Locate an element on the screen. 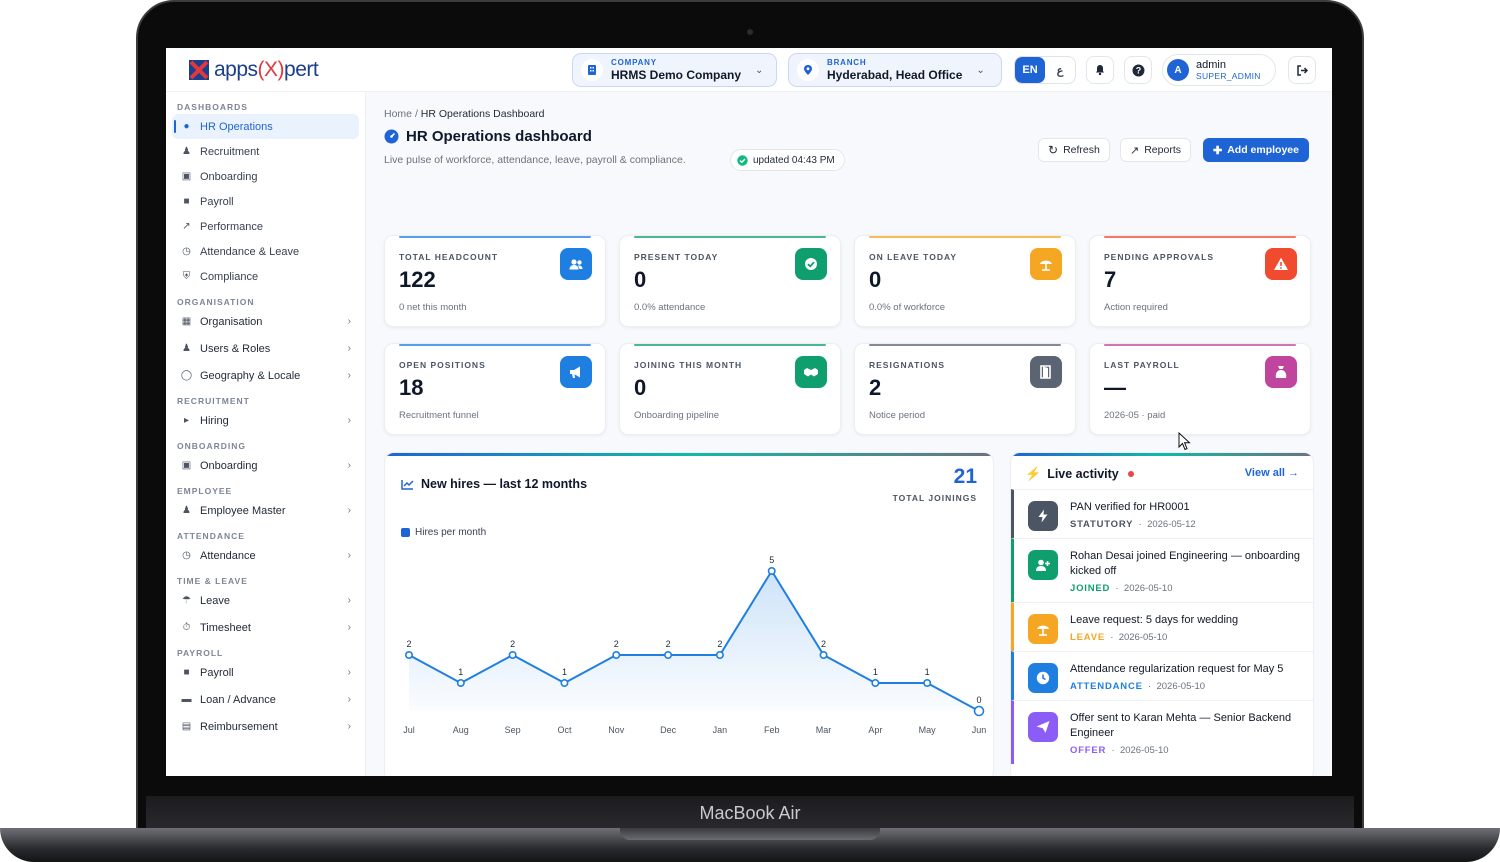 This screenshot has height=862, width=1500. laptop-notch is located at coordinates (750, 834).